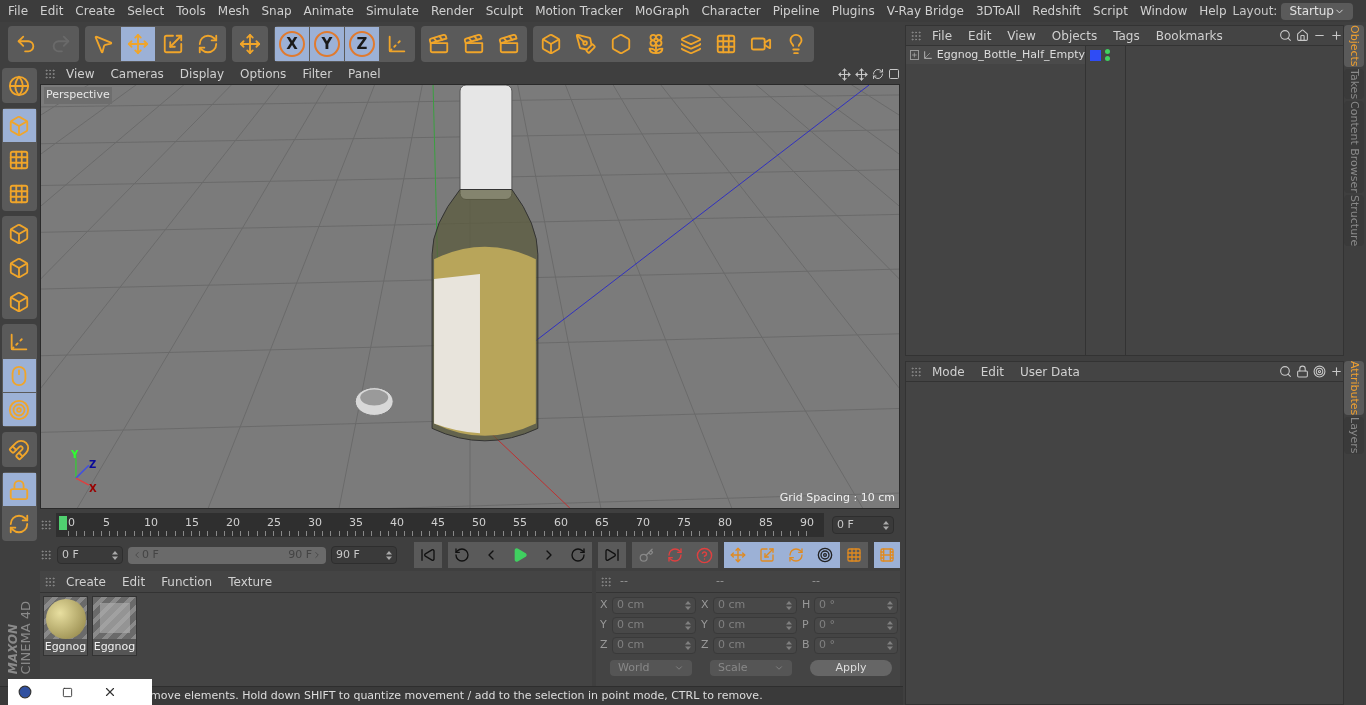 The image size is (1366, 705). I want to click on frame-tick-label: 5, so click(106, 523).